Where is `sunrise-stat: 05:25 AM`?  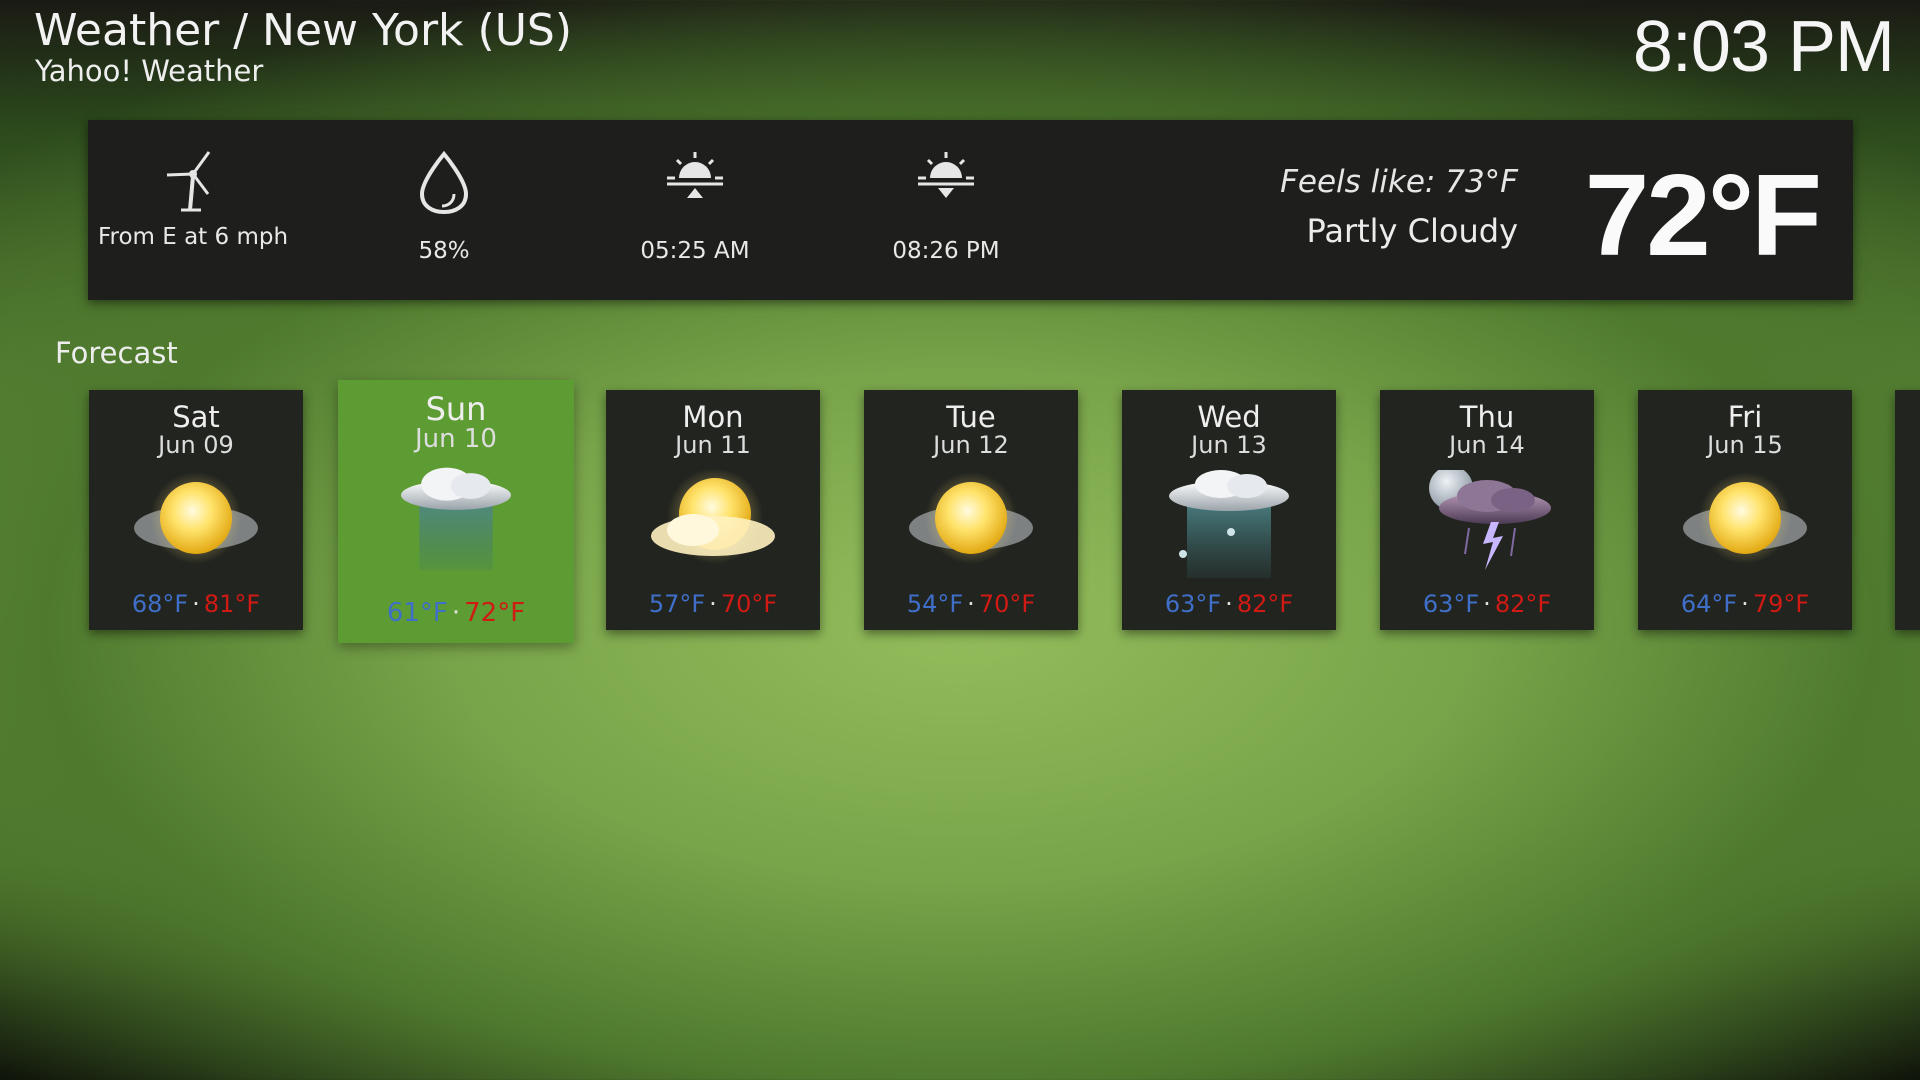 sunrise-stat: 05:25 AM is located at coordinates (695, 210).